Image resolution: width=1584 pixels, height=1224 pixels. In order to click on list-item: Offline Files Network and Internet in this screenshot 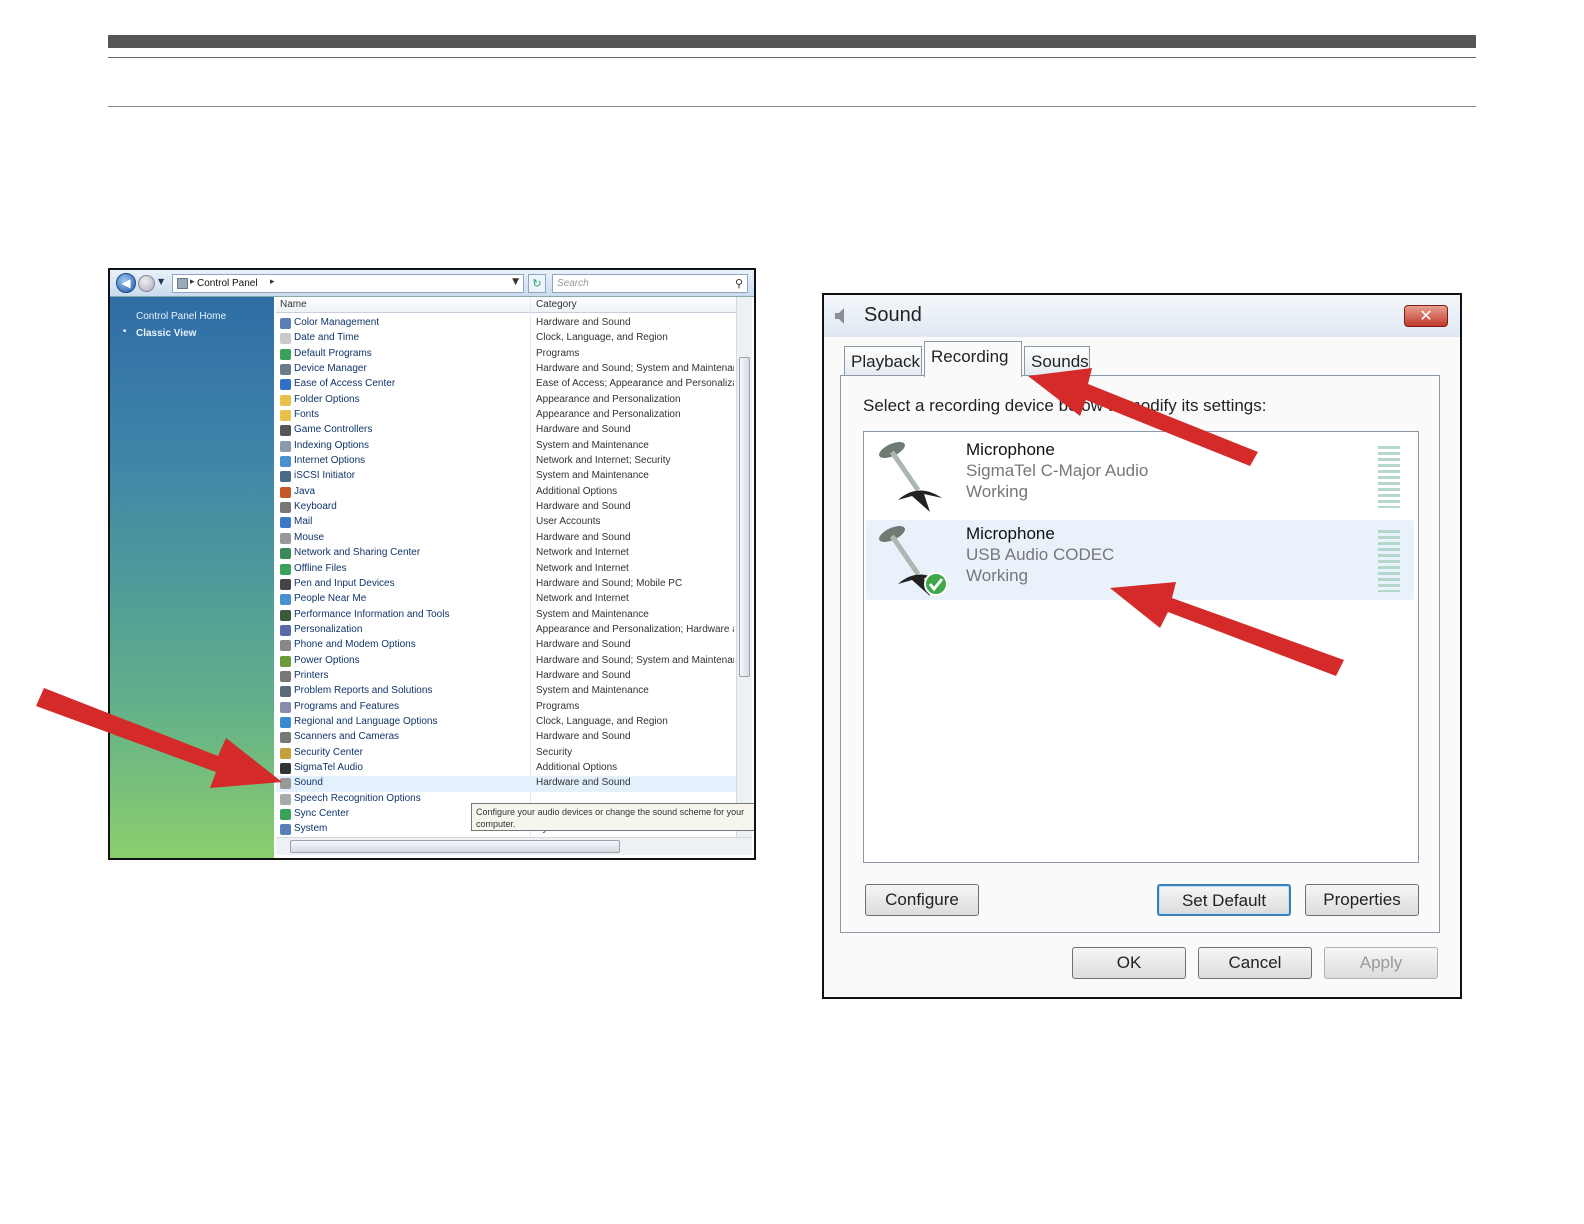, I will do `click(506, 569)`.